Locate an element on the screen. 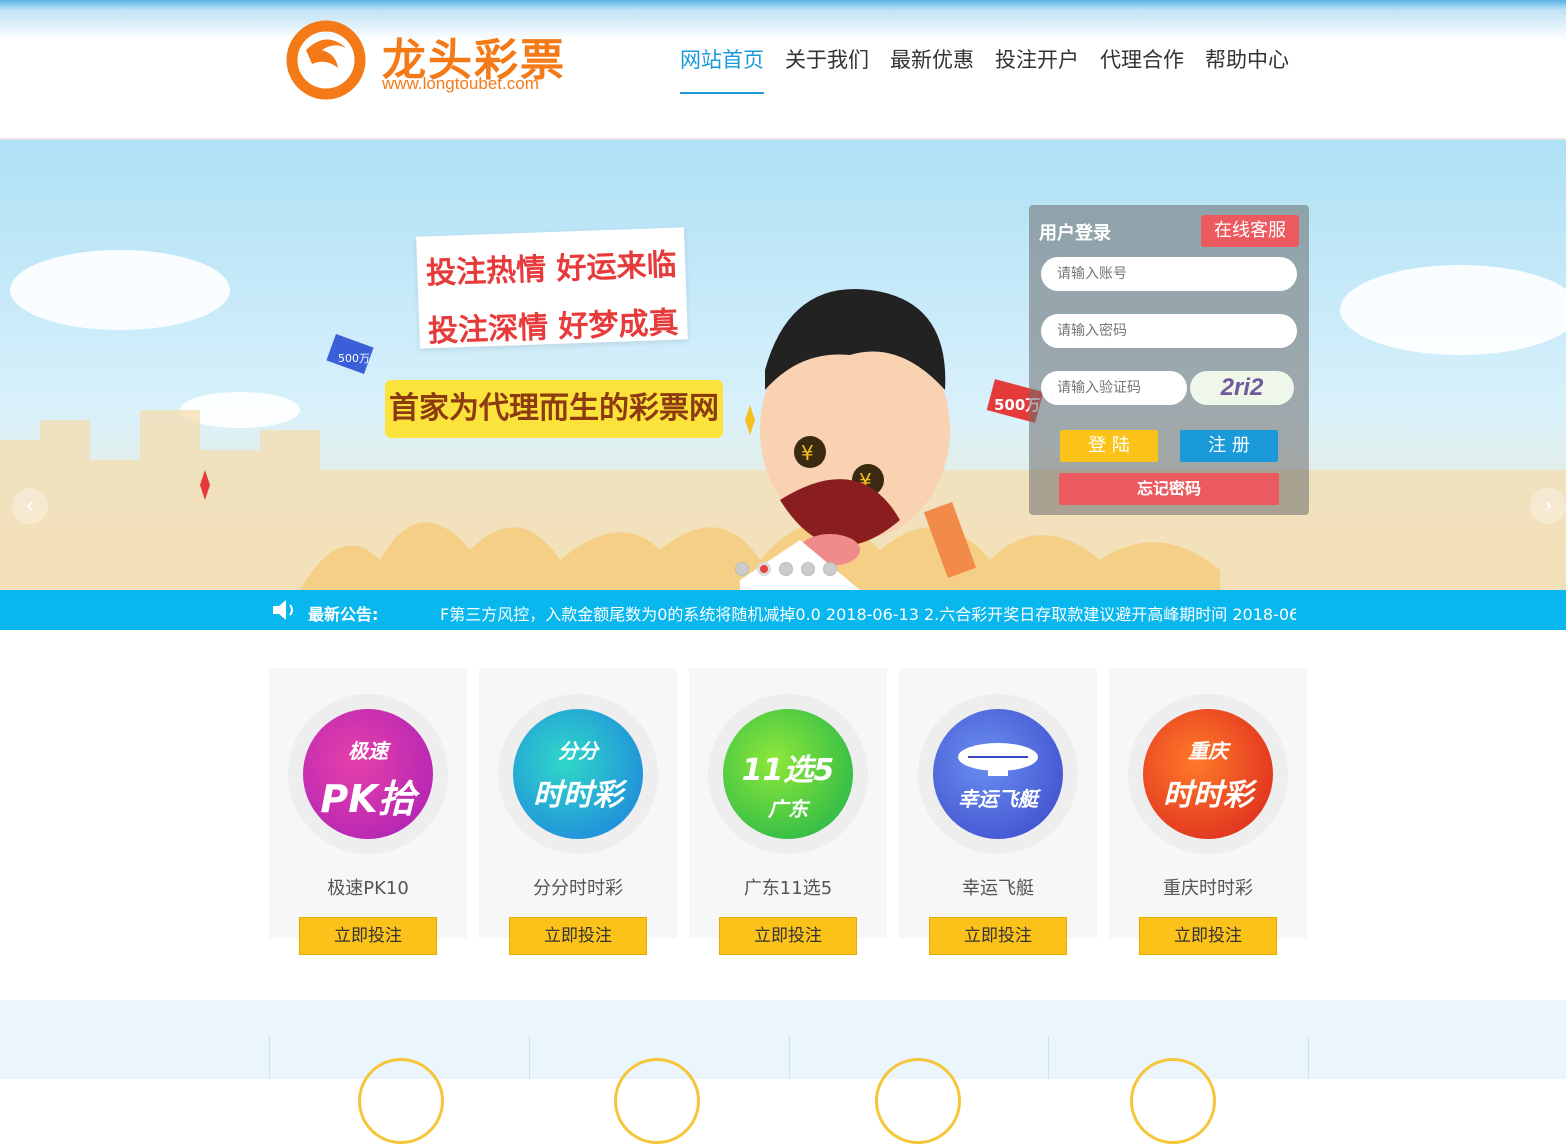 This screenshot has width=1566, height=1144. logo-url: www.longtoubet.com is located at coordinates (460, 83).